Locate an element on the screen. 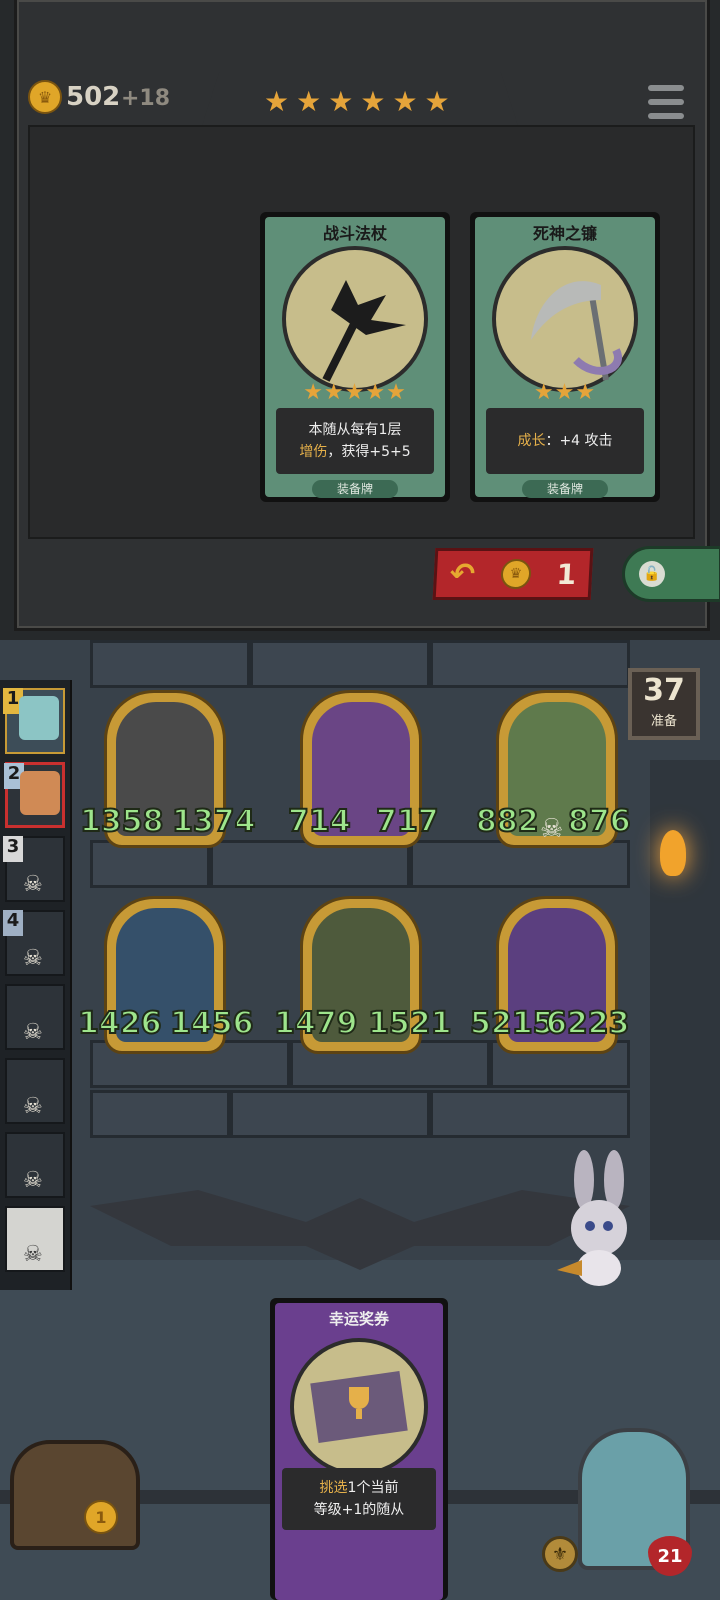  minion-attack: 1426 is located at coordinates (119, 1023).